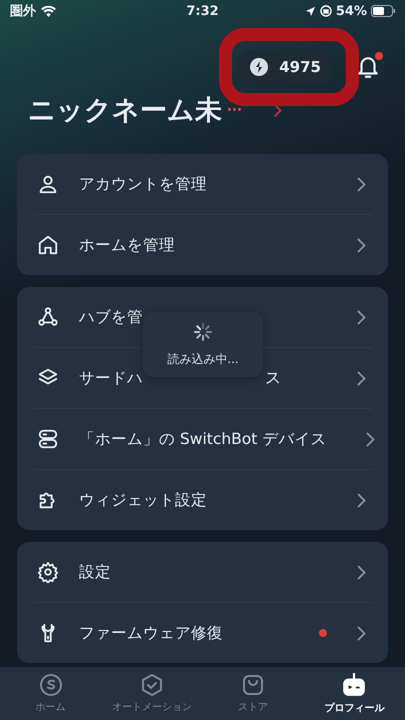 This screenshot has height=720, width=405. Describe the element at coordinates (202, 244) in the screenshot. I see `menu-item: ホームを管理` at that location.